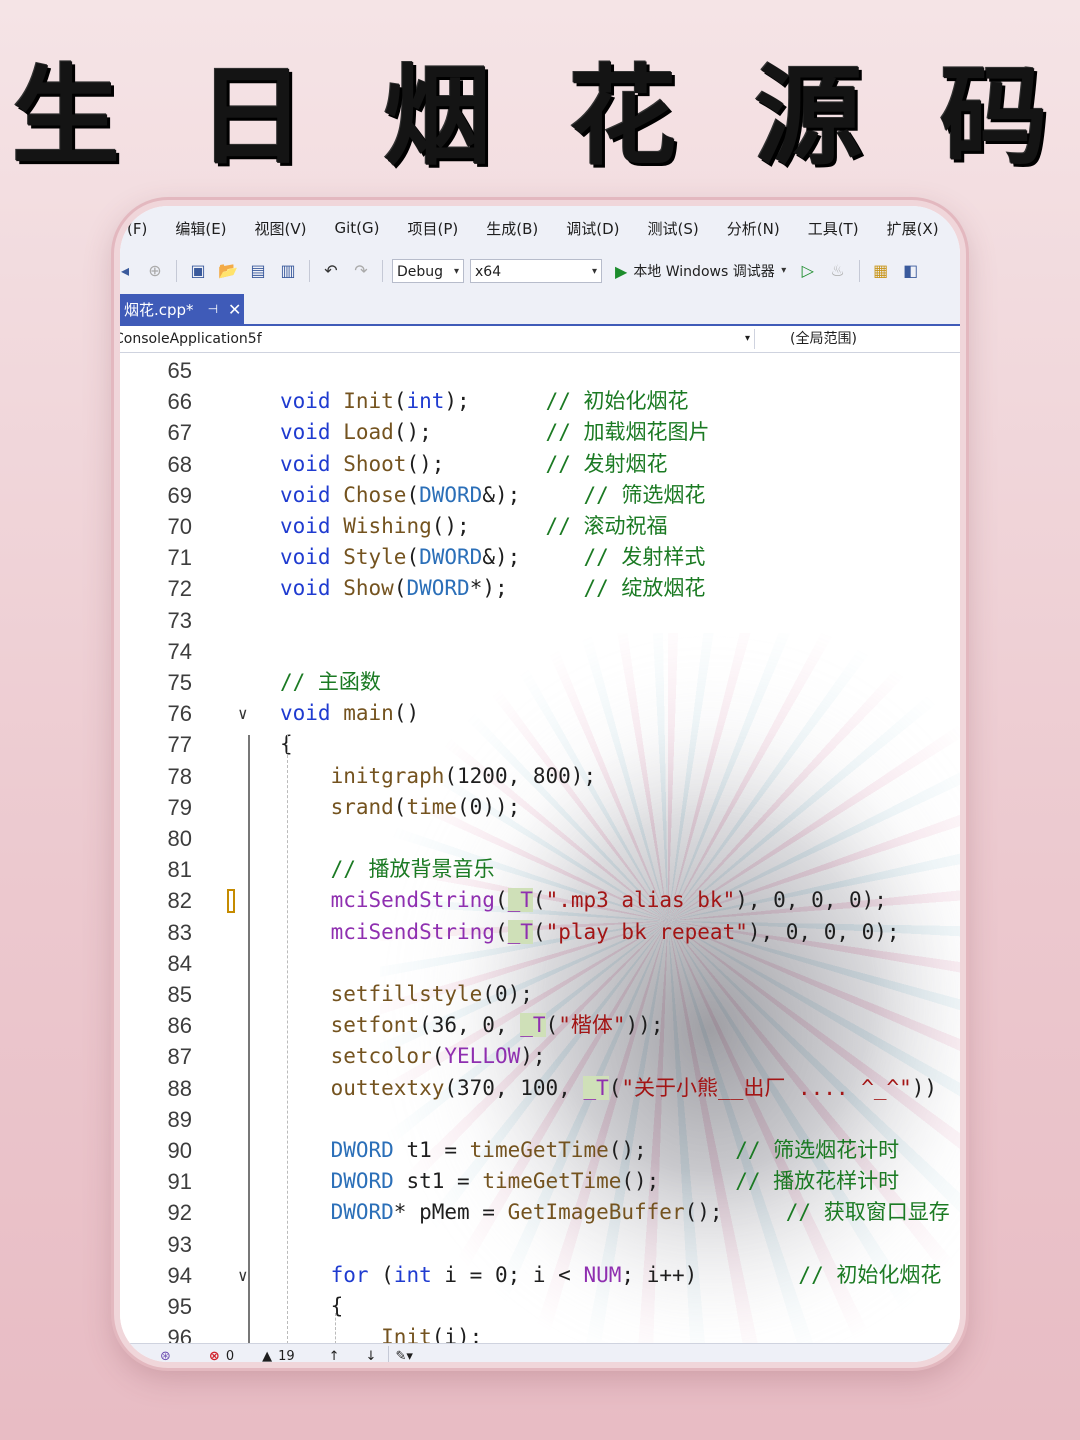 This screenshot has width=1080, height=1440. What do you see at coordinates (512, 228) in the screenshot?
I see `menu-item-5: 生成(B)` at bounding box center [512, 228].